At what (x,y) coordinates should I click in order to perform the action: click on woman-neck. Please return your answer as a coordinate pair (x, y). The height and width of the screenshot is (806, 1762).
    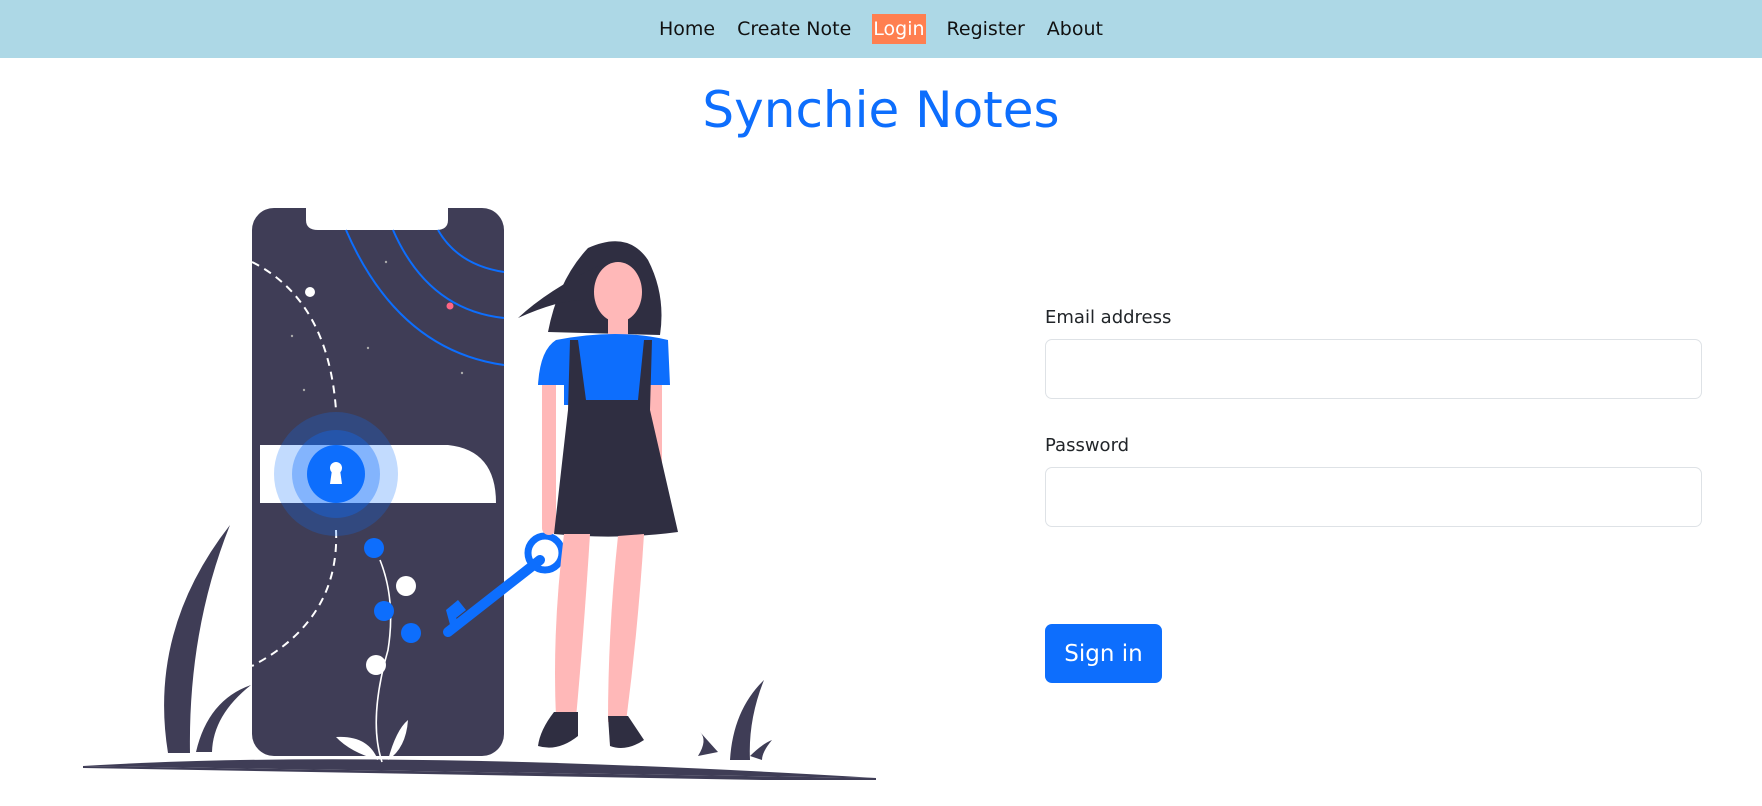
    Looking at the image, I should click on (618, 326).